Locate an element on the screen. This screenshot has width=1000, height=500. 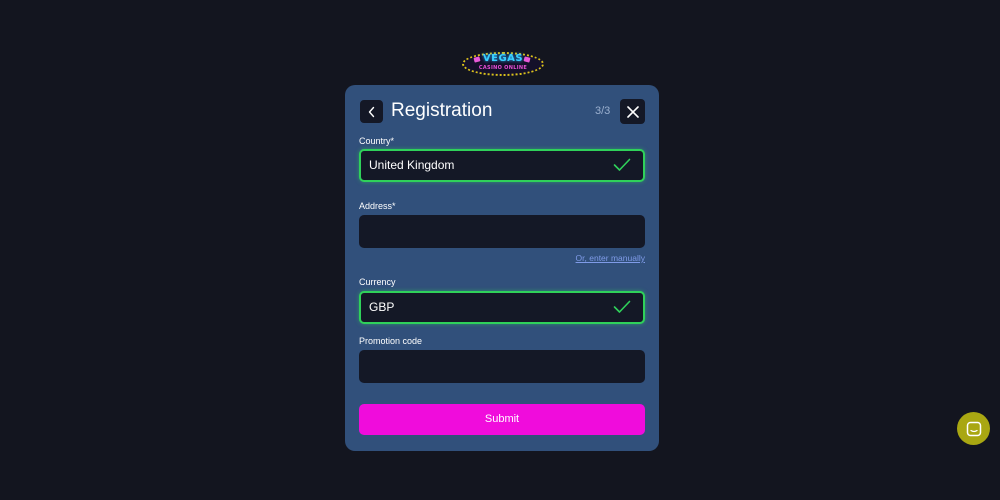
address-field is located at coordinates (502, 231).